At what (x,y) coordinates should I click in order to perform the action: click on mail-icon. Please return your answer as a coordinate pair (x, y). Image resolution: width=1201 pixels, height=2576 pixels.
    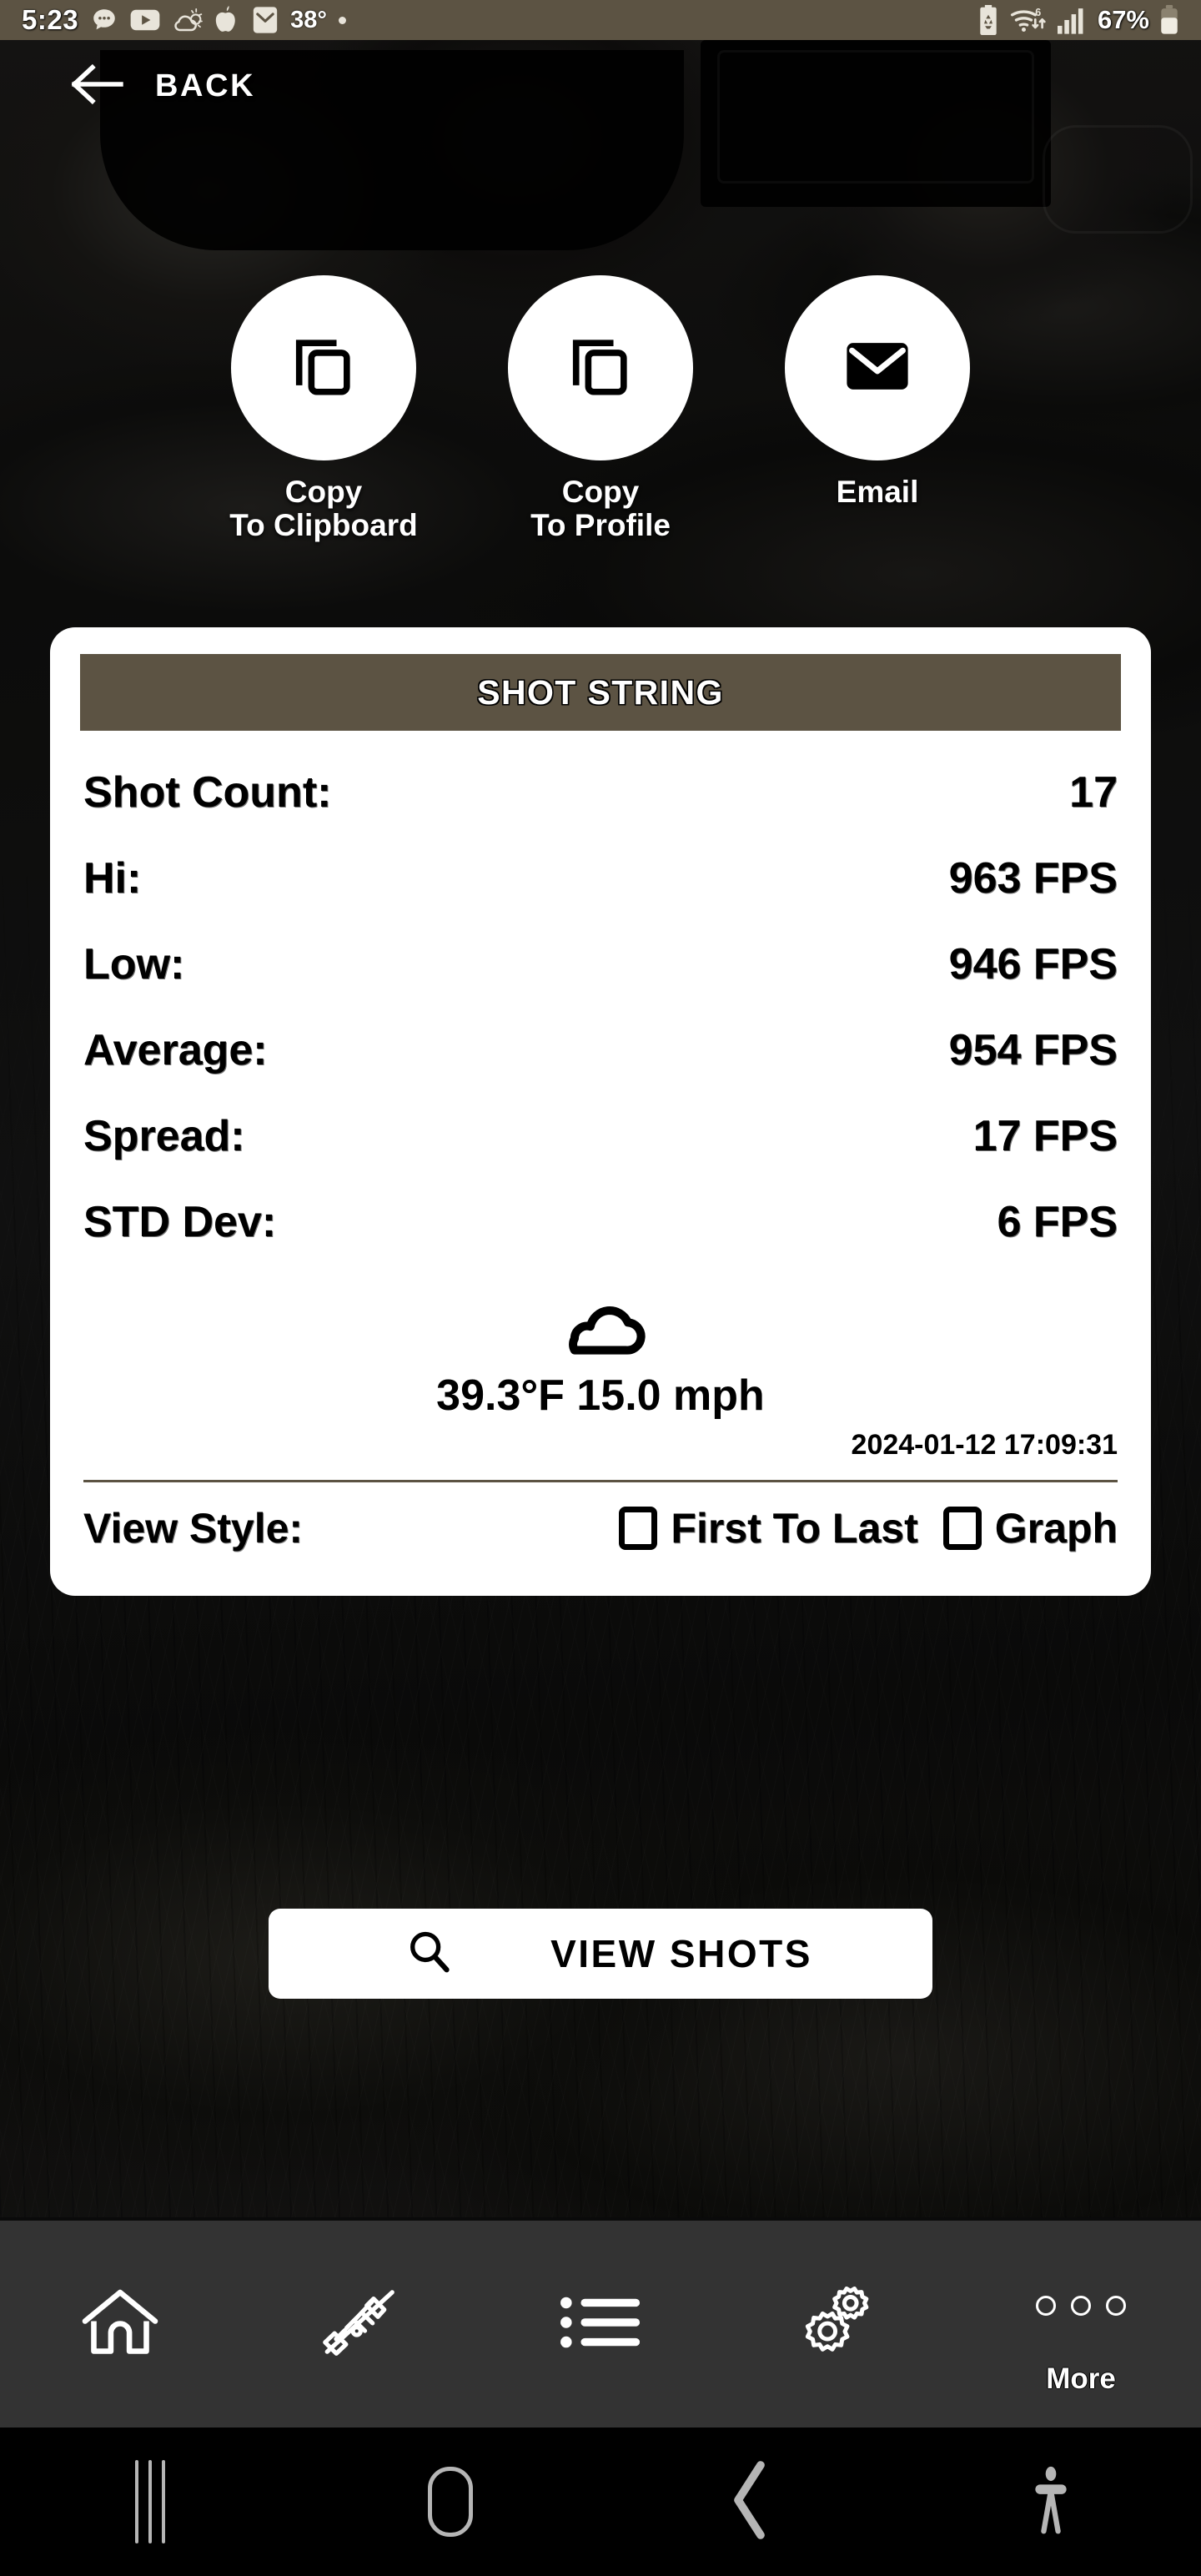
    Looking at the image, I should click on (265, 20).